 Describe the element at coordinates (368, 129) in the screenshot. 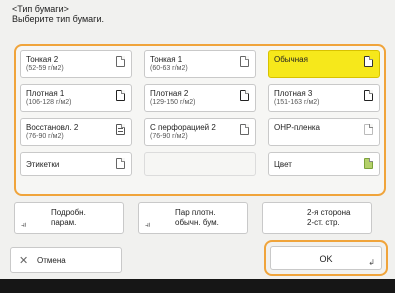

I see `transparency-icon` at that location.